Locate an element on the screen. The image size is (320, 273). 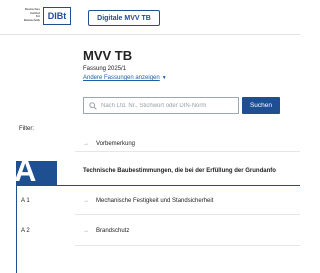
toc-item-a2: → Brandschutz is located at coordinates (106, 231).